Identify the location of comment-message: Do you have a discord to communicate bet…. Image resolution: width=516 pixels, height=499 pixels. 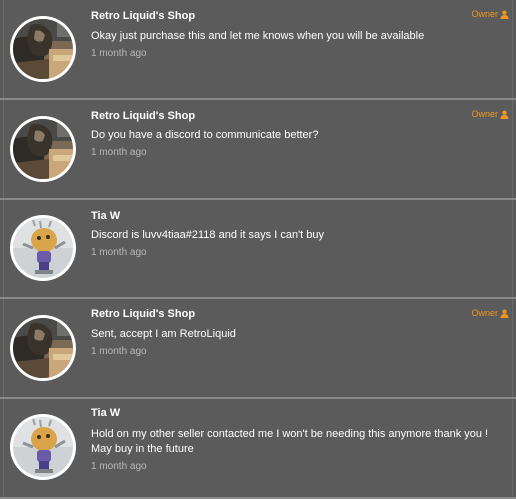
(205, 135).